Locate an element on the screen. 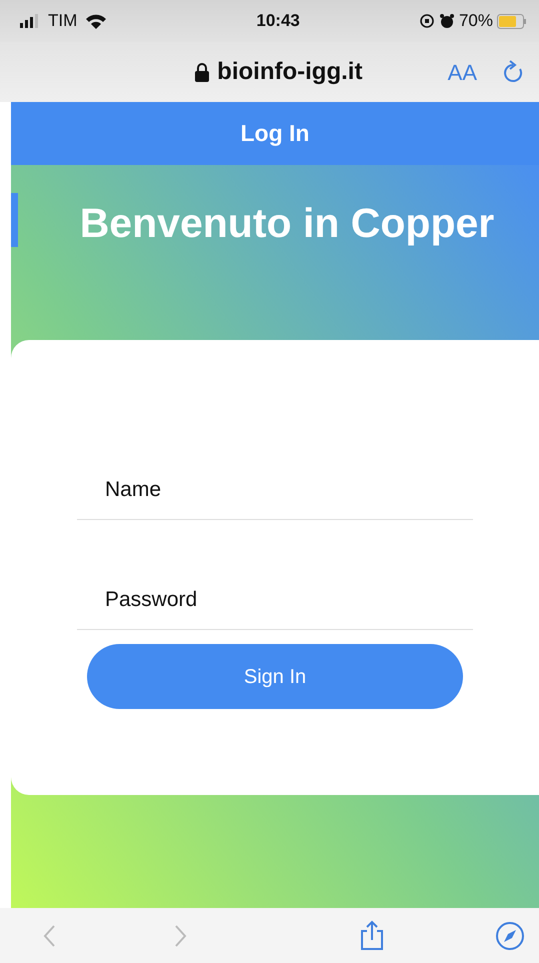 The height and width of the screenshot is (963, 539). compass-icon is located at coordinates (509, 935).